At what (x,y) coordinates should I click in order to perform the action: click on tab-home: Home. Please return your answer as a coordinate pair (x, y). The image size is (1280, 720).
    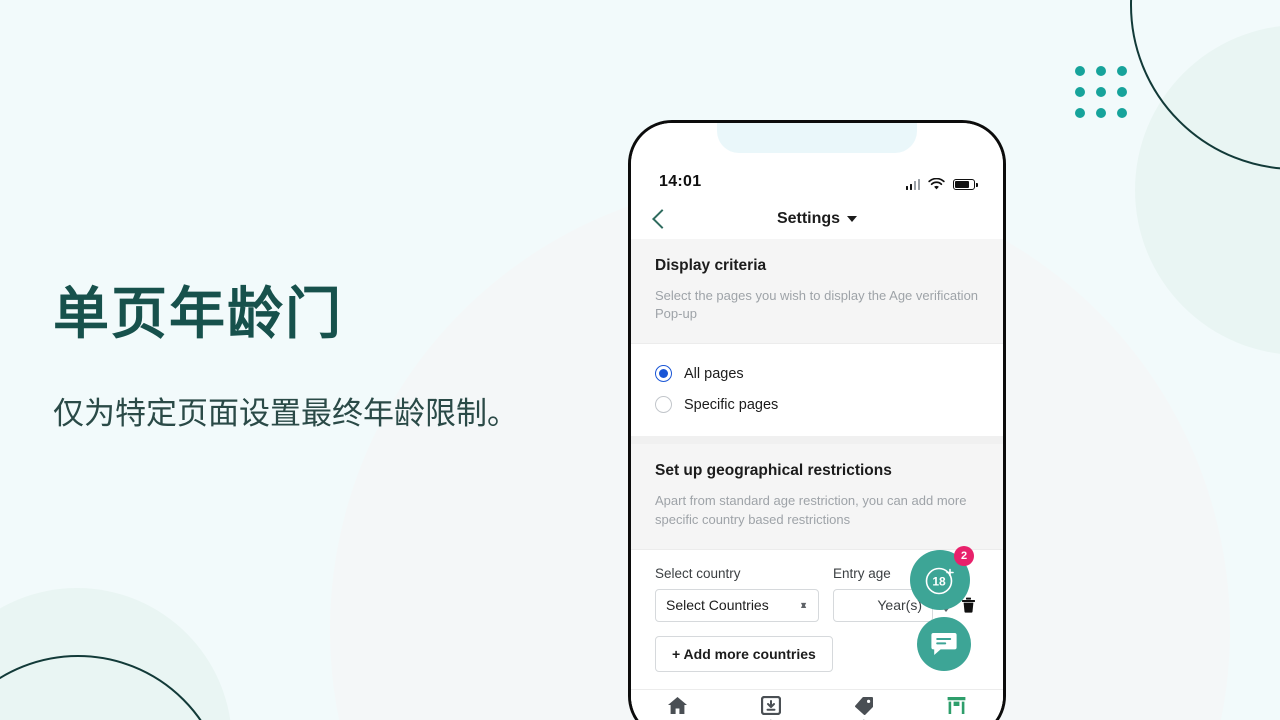
    Looking at the image, I should click on (677, 708).